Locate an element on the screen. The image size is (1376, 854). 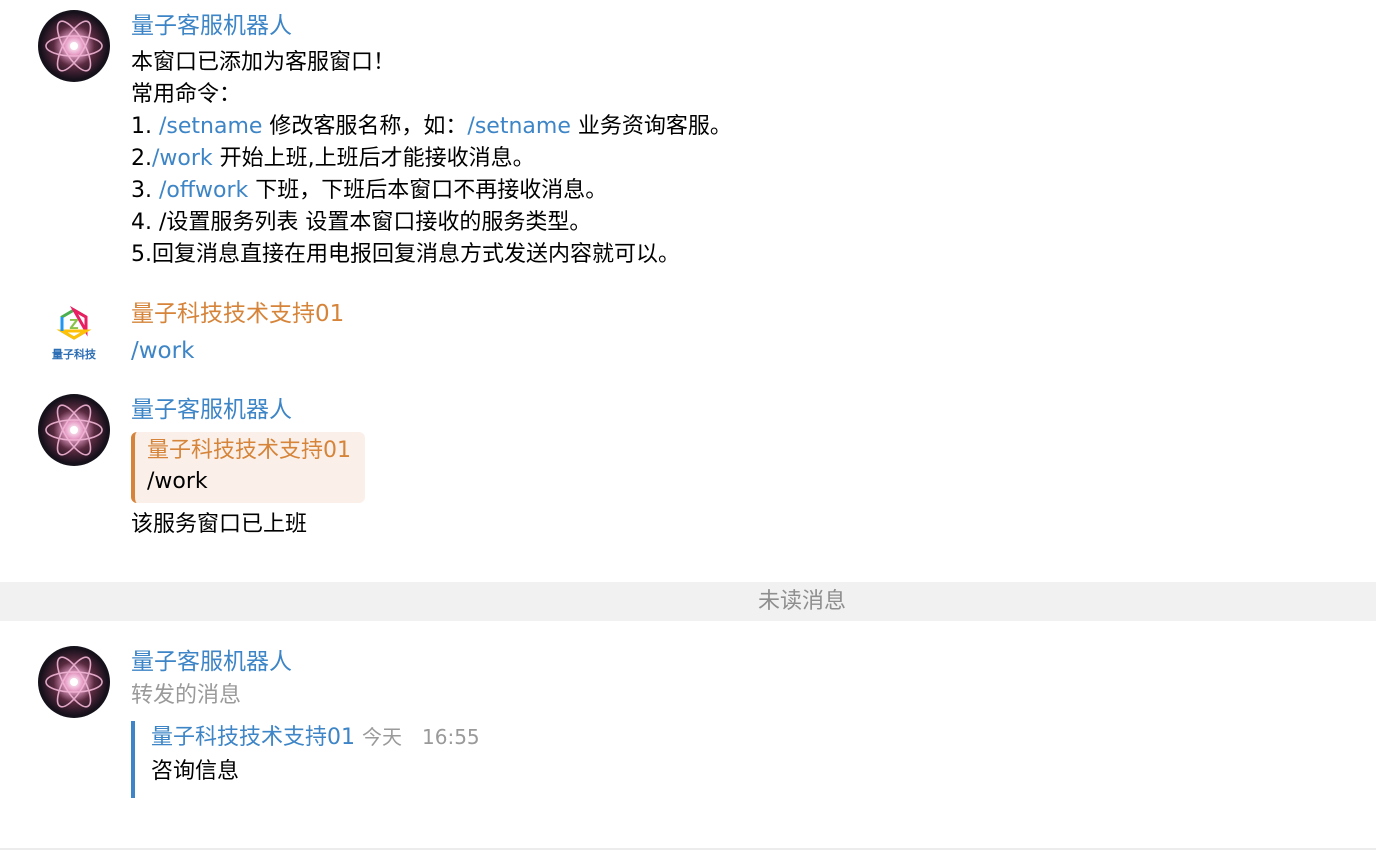
reply-text: /work is located at coordinates (177, 481).